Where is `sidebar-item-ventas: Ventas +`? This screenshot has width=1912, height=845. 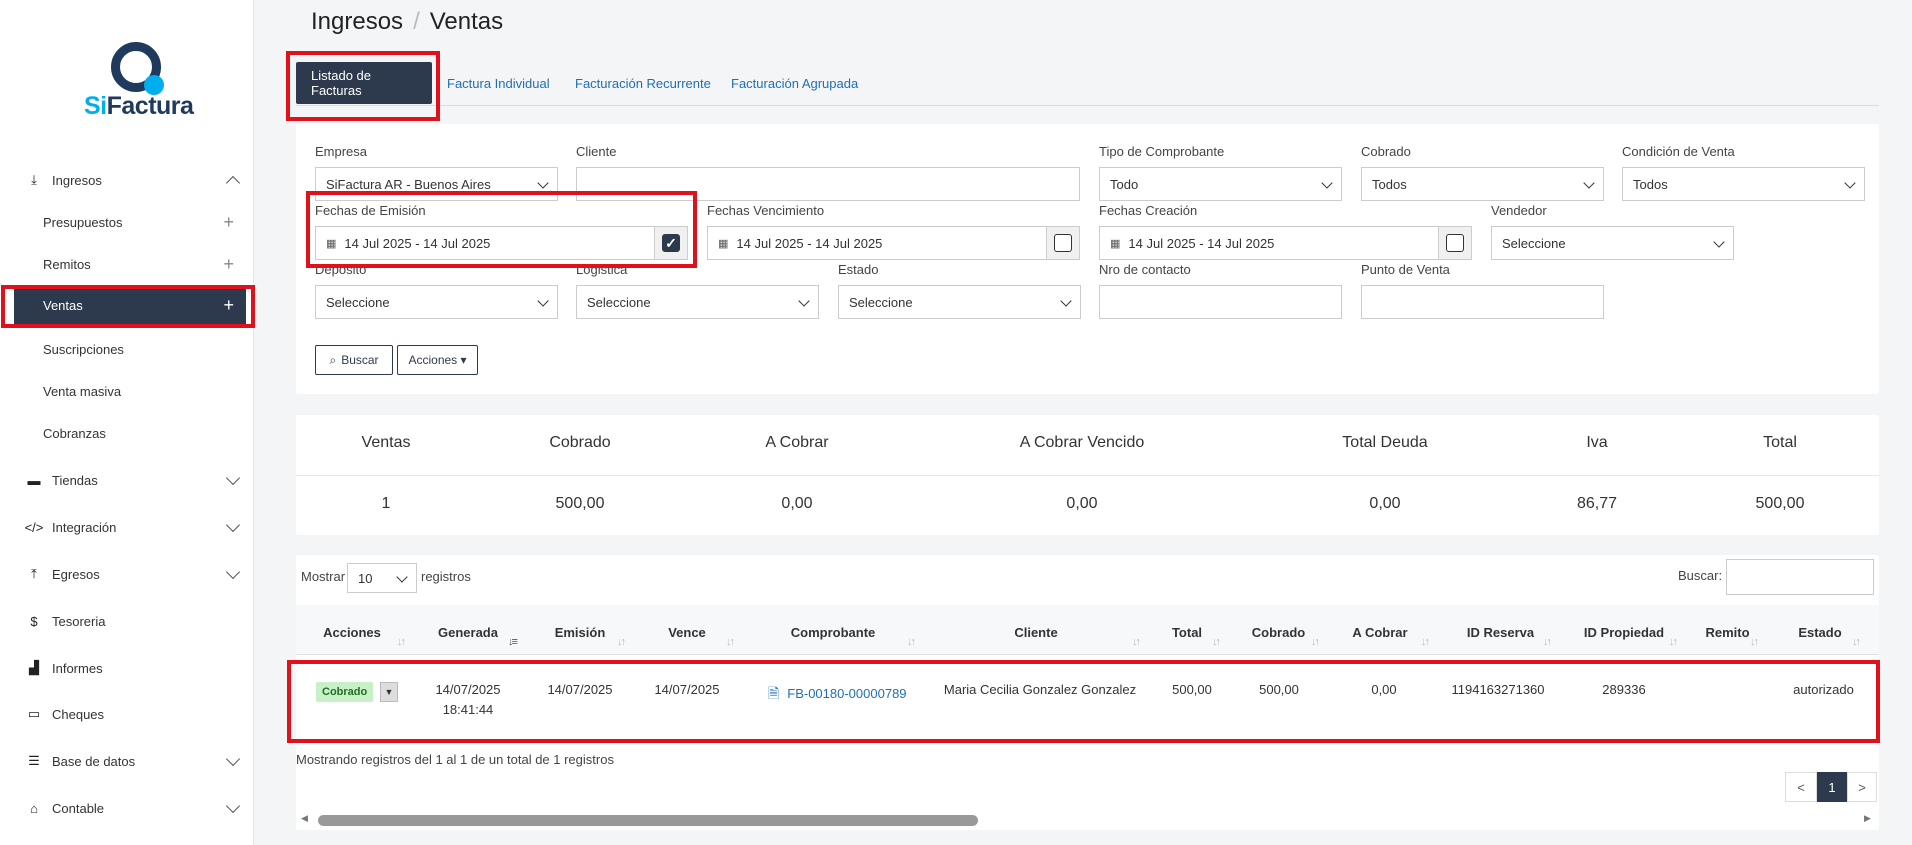
sidebar-item-ventas: Ventas + is located at coordinates (130, 307).